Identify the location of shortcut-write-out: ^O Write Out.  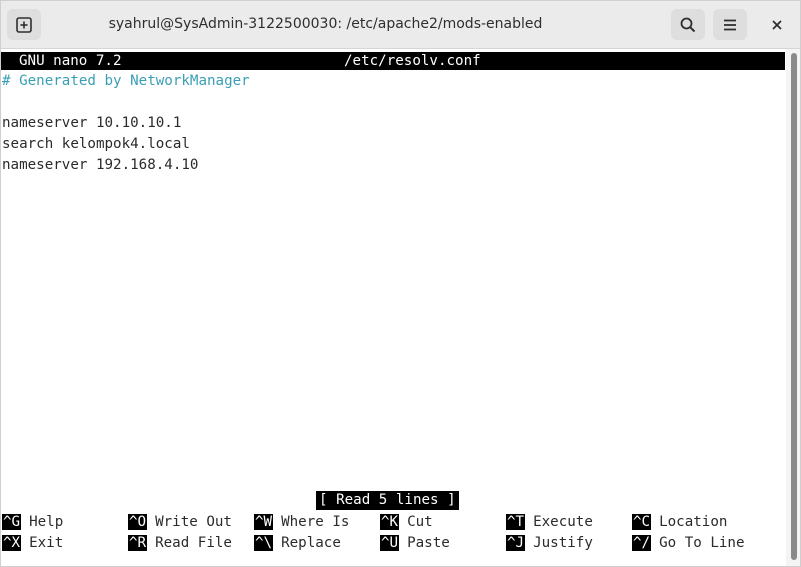
(180, 522).